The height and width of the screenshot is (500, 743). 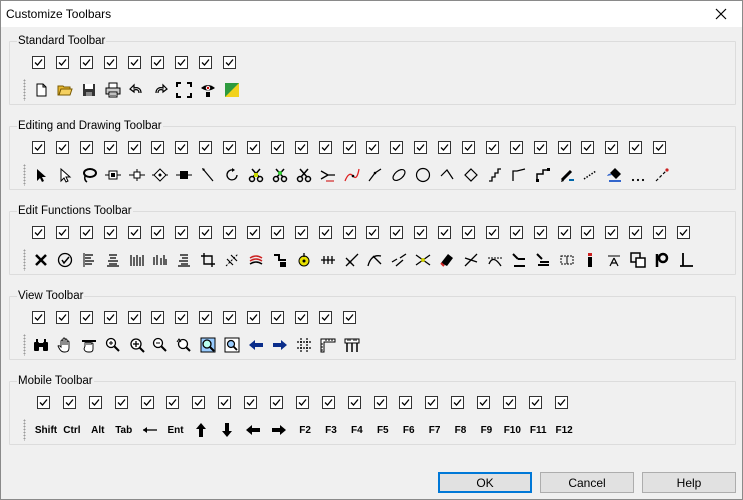 I want to click on help-button: Help, so click(x=689, y=482).